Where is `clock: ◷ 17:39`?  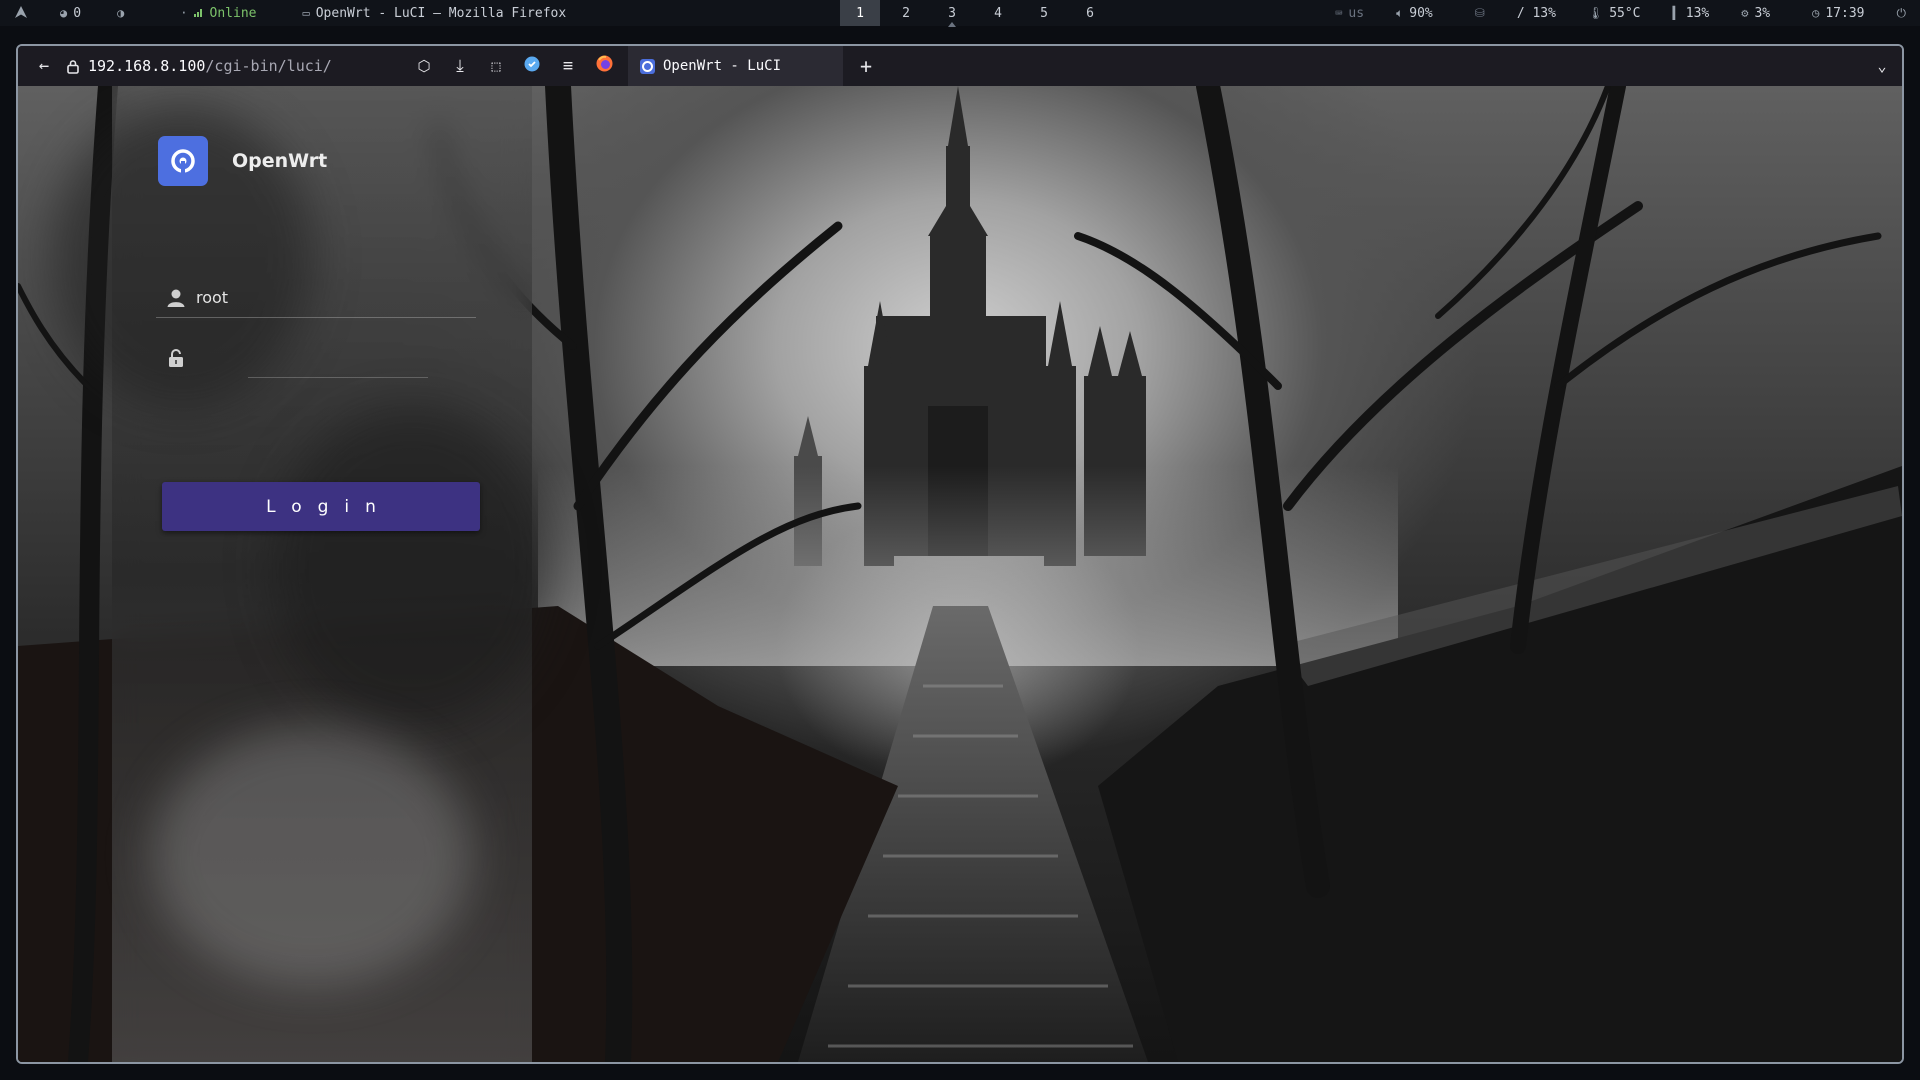 clock: ◷ 17:39 is located at coordinates (1838, 13).